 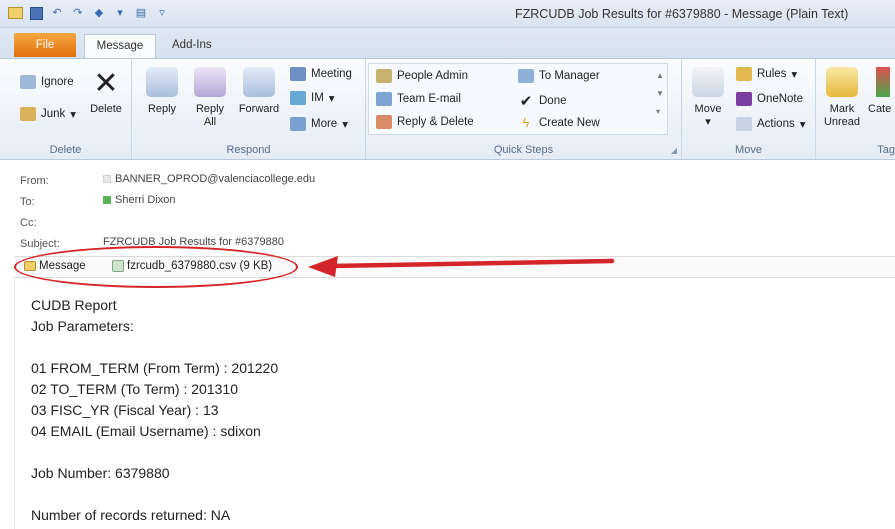 I want to click on body-line: Job Parameters:, so click(x=82, y=326).